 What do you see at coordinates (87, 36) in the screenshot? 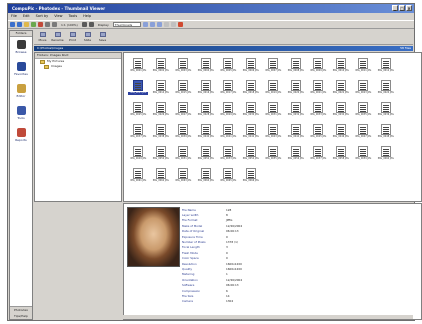
I see `slide-button: Slide` at bounding box center [87, 36].